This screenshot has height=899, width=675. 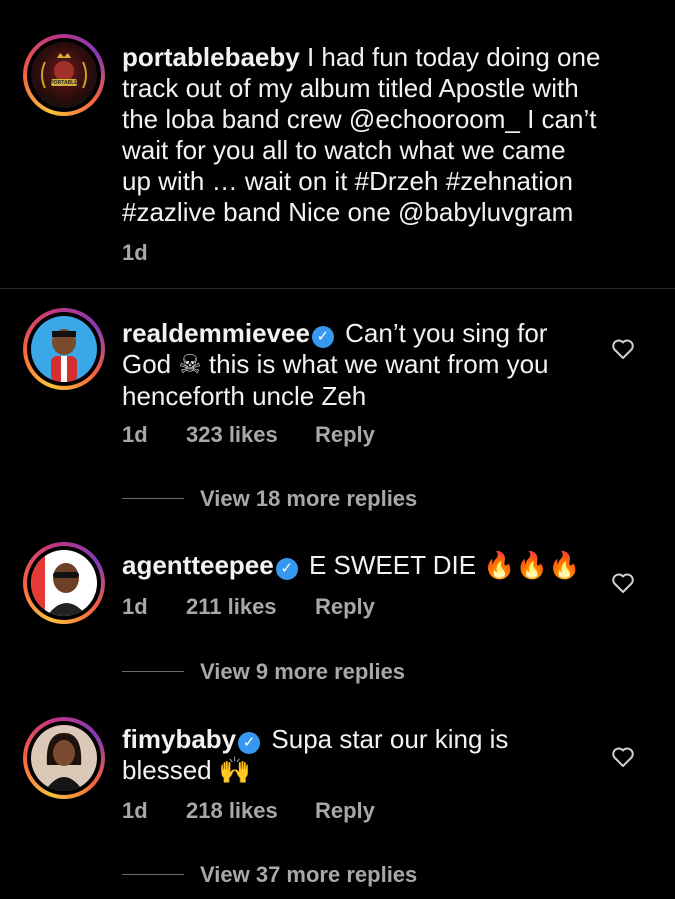 What do you see at coordinates (170, 770) in the screenshot?
I see `comment-line: blessed` at bounding box center [170, 770].